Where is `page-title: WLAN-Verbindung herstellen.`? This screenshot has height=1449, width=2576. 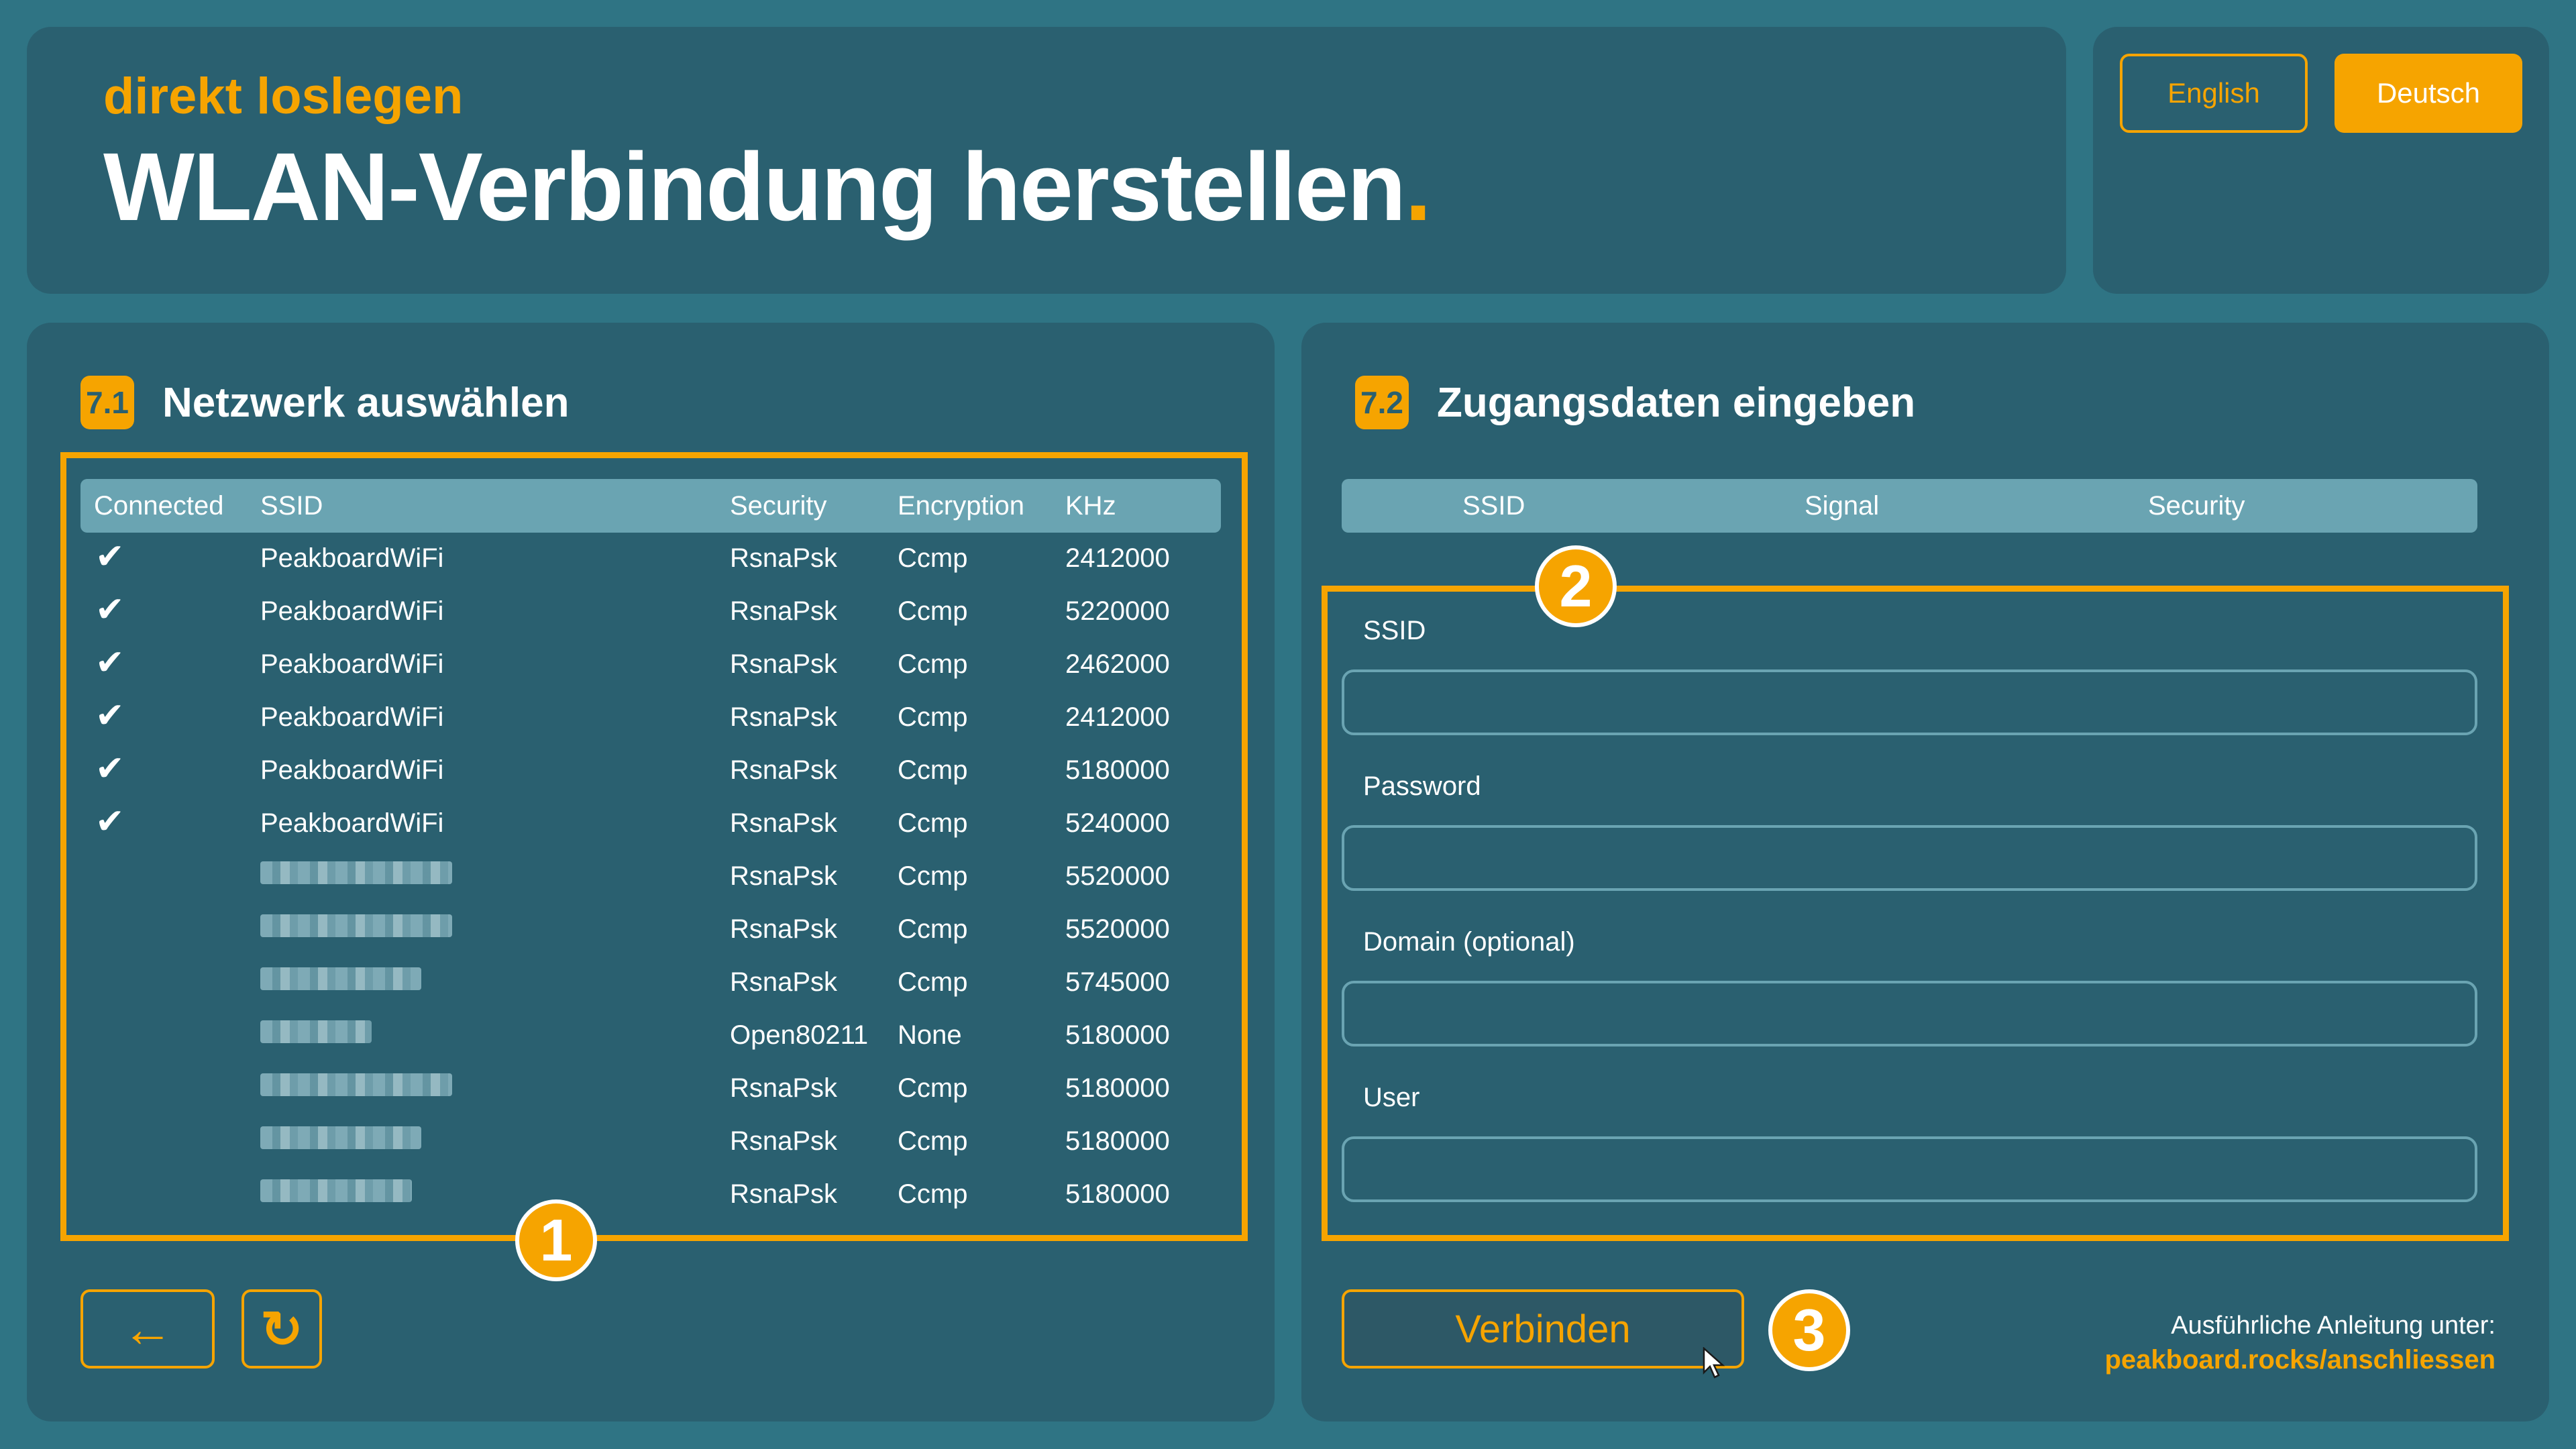
page-title: WLAN-Verbindung herstellen. is located at coordinates (767, 187).